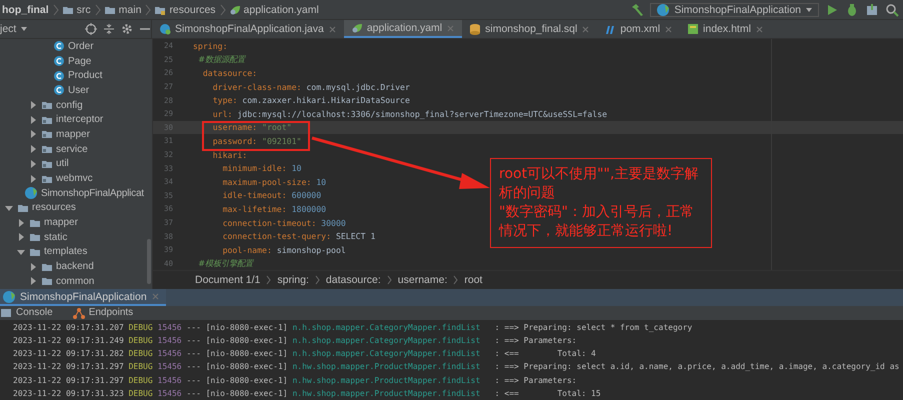  Describe the element at coordinates (76, 193) in the screenshot. I see `tree-item: SimonshopFinalApplicat` at that location.